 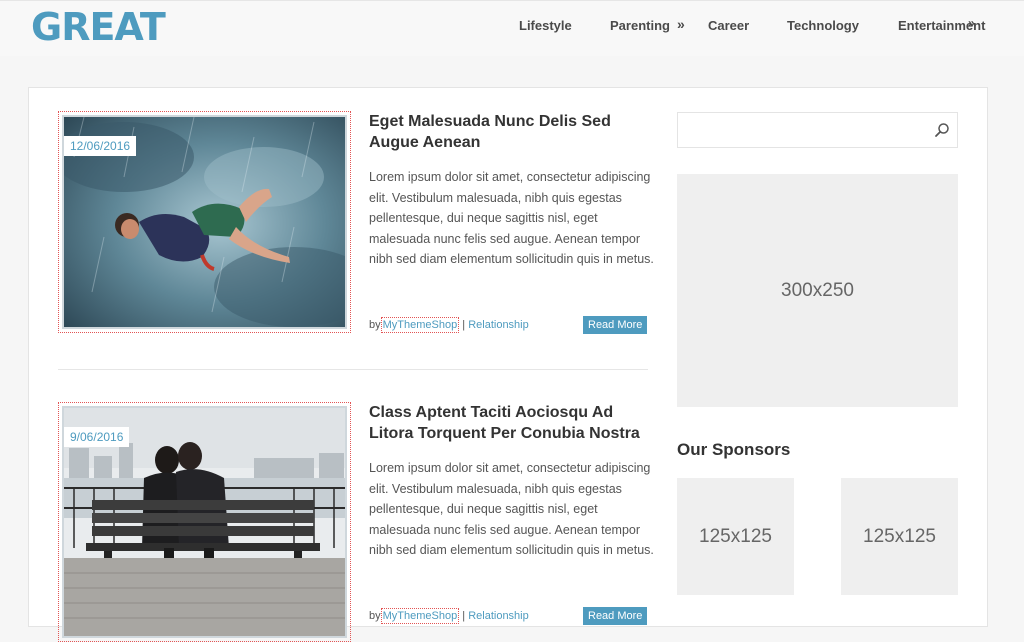 I want to click on post-divider, so click(x=353, y=369).